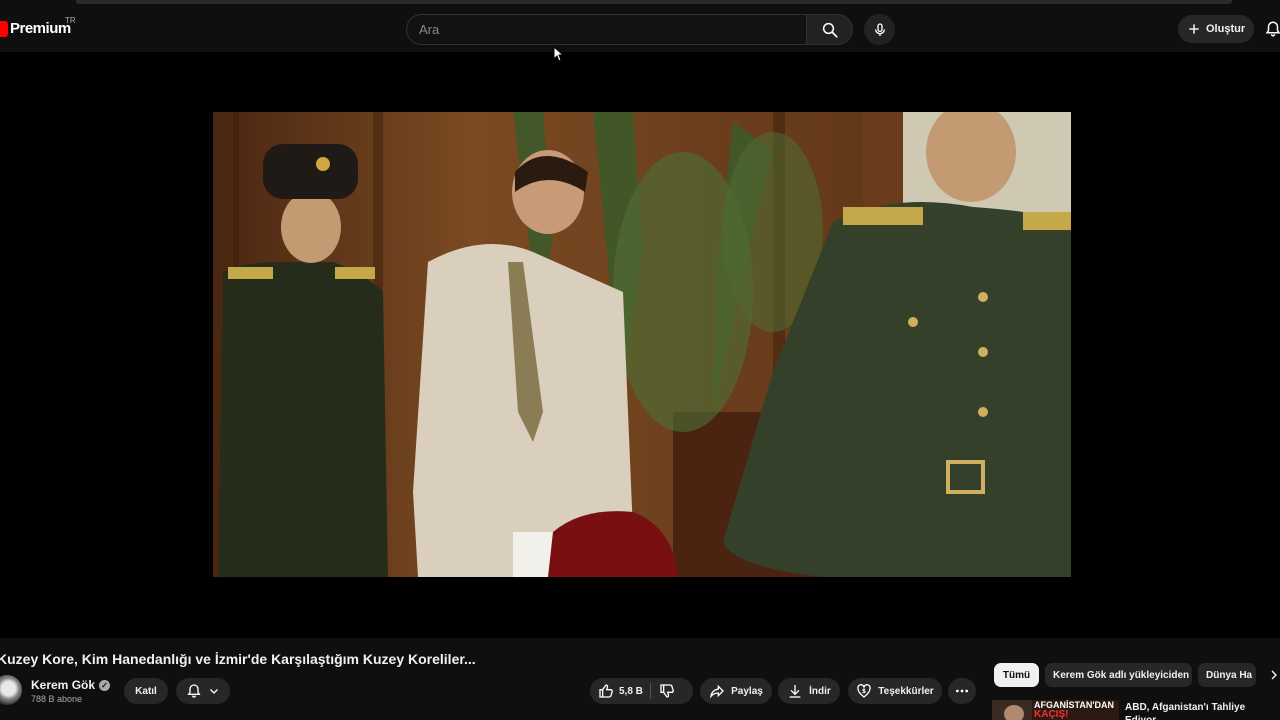  I want to click on chip-all: Tümü, so click(1016, 675).